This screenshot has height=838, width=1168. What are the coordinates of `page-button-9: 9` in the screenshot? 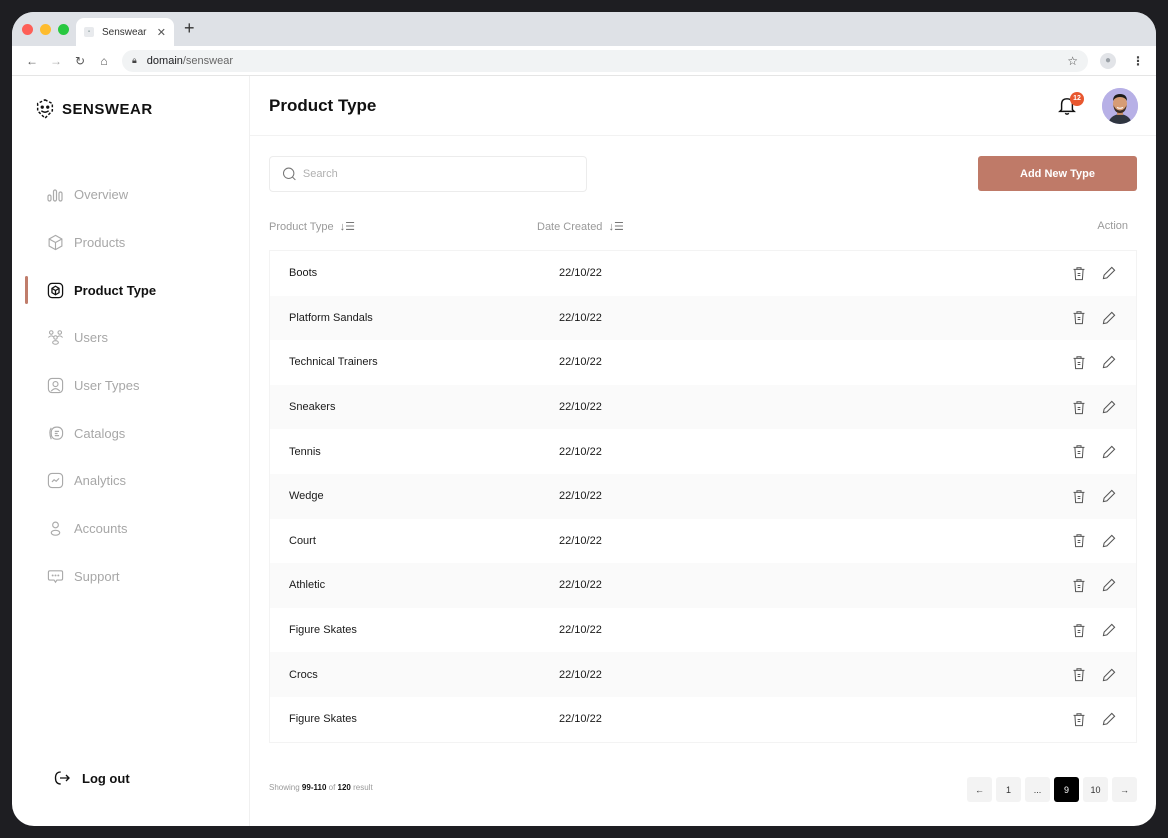 It's located at (1066, 789).